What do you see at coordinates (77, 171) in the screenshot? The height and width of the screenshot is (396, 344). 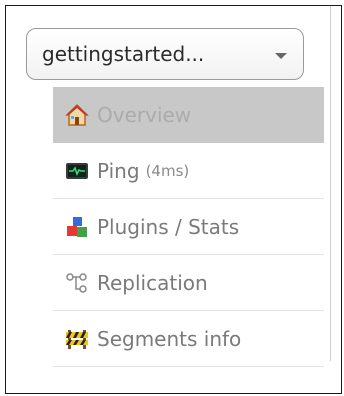 I see `monitor-icon` at bounding box center [77, 171].